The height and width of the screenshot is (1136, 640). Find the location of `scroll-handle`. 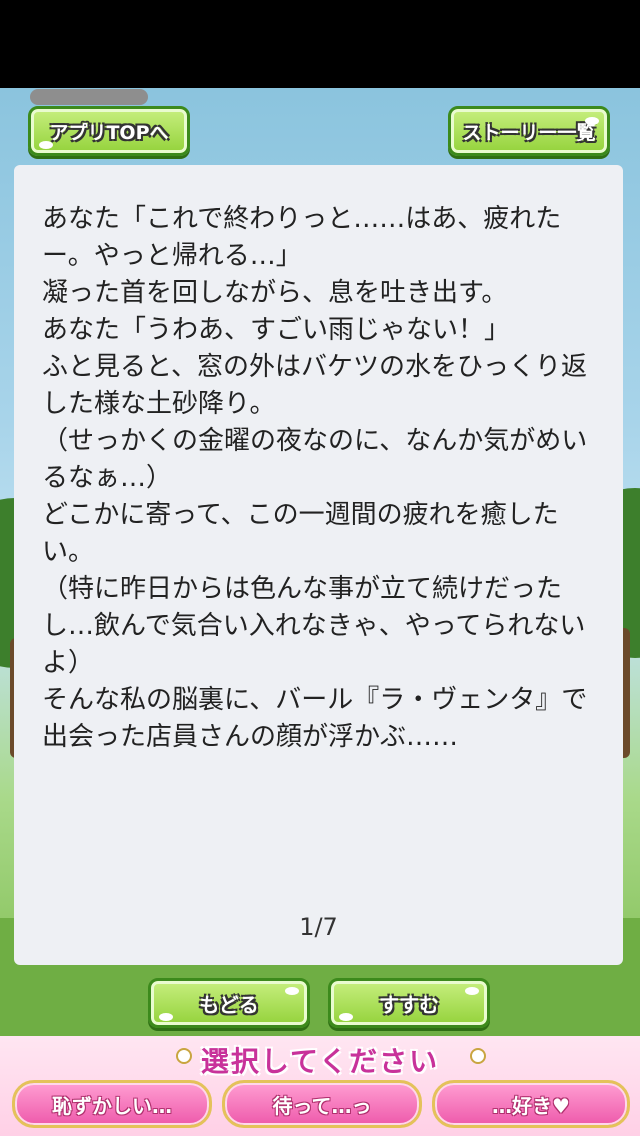

scroll-handle is located at coordinates (89, 97).